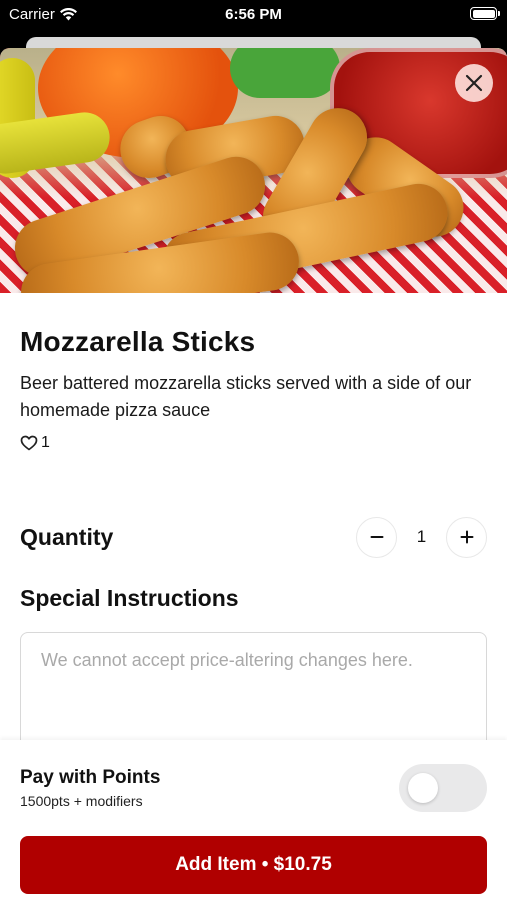 Image resolution: width=507 pixels, height=900 pixels. I want to click on battery-icon, so click(485, 13).